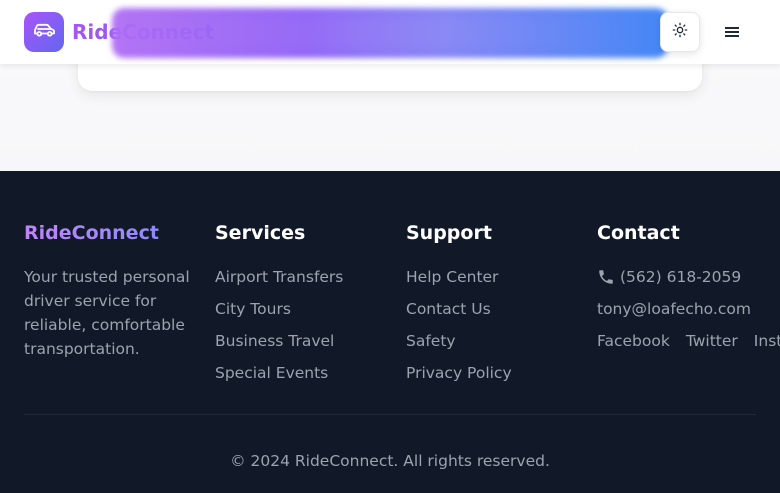  What do you see at coordinates (491, 277) in the screenshot?
I see `footer-link-help-center: Help Center` at bounding box center [491, 277].